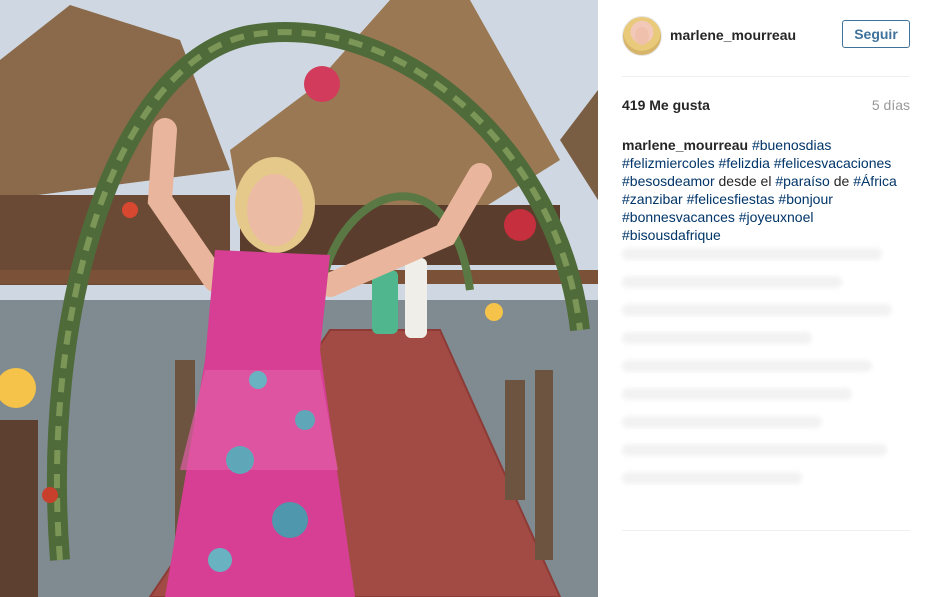 This screenshot has width=932, height=597. Describe the element at coordinates (666, 105) in the screenshot. I see `like-count: 419 Me gusta` at that location.